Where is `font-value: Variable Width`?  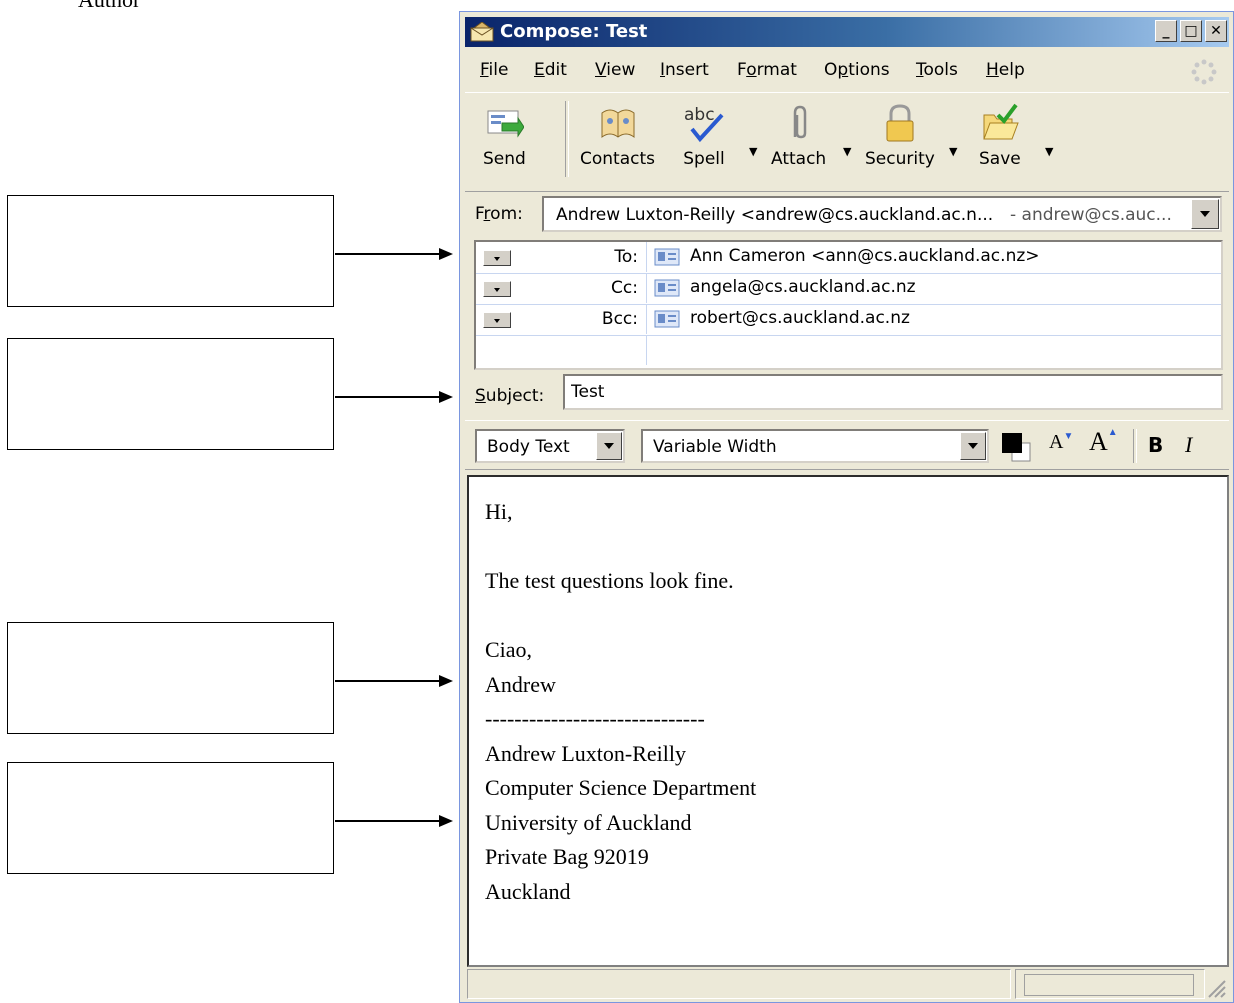 font-value: Variable Width is located at coordinates (715, 447).